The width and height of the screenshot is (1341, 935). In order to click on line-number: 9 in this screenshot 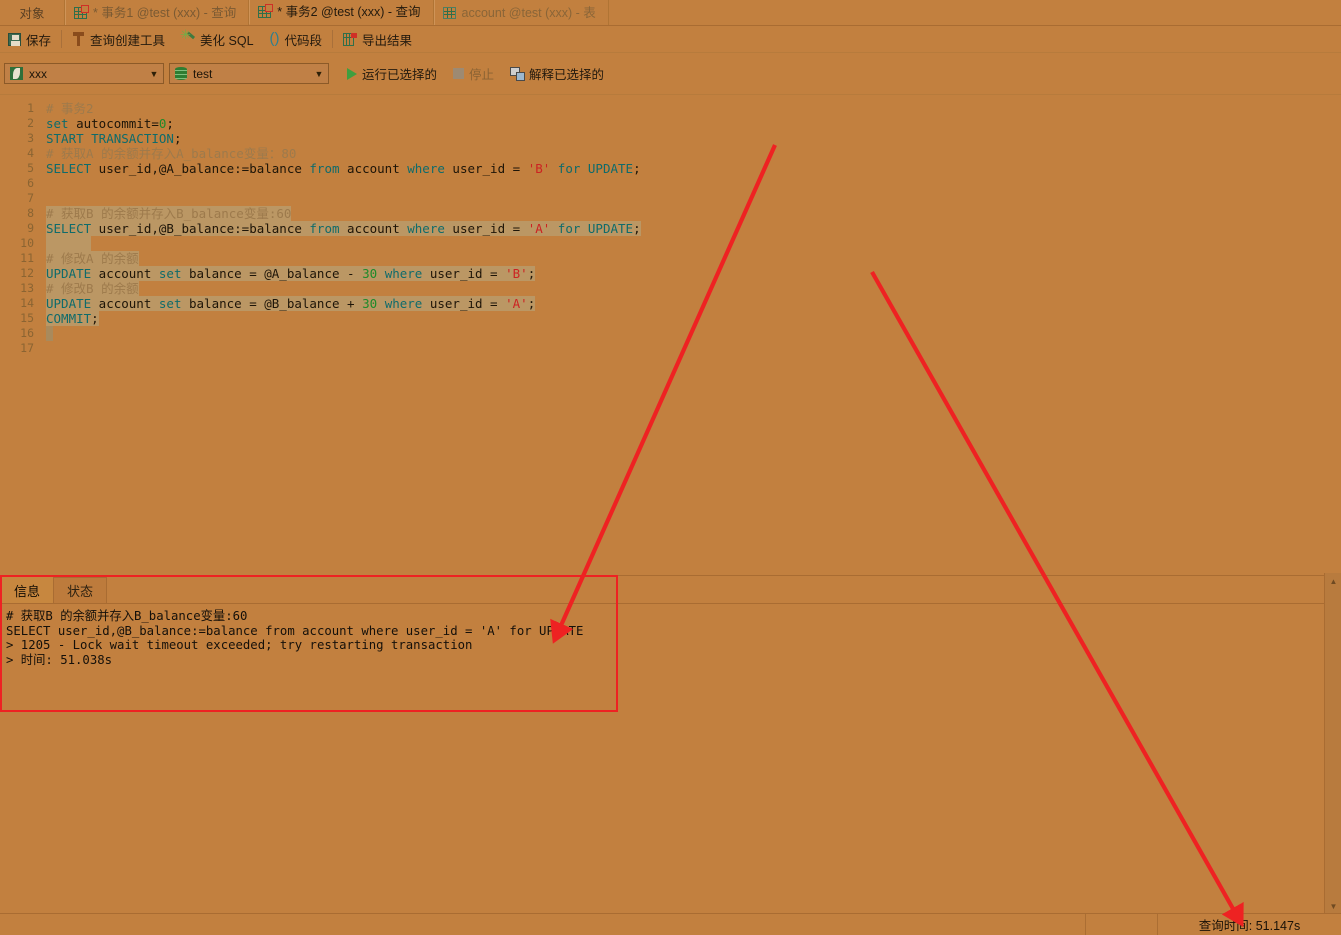, I will do `click(30, 228)`.